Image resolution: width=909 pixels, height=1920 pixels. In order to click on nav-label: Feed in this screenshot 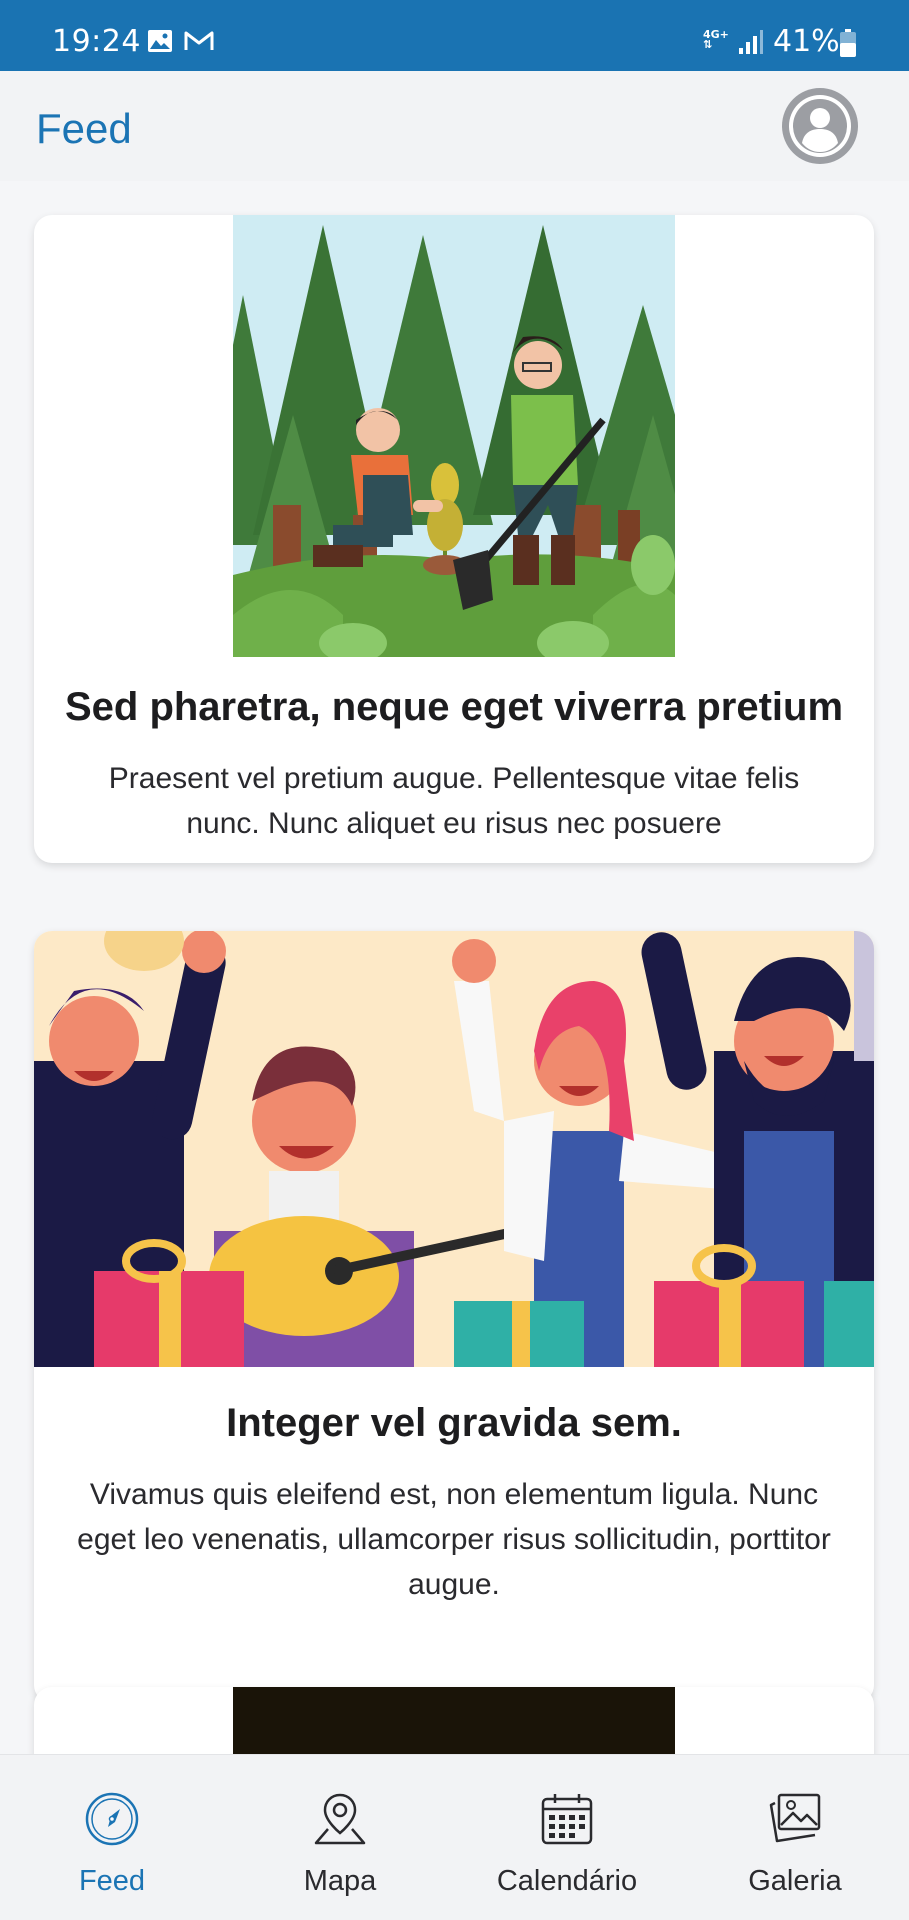, I will do `click(112, 1881)`.